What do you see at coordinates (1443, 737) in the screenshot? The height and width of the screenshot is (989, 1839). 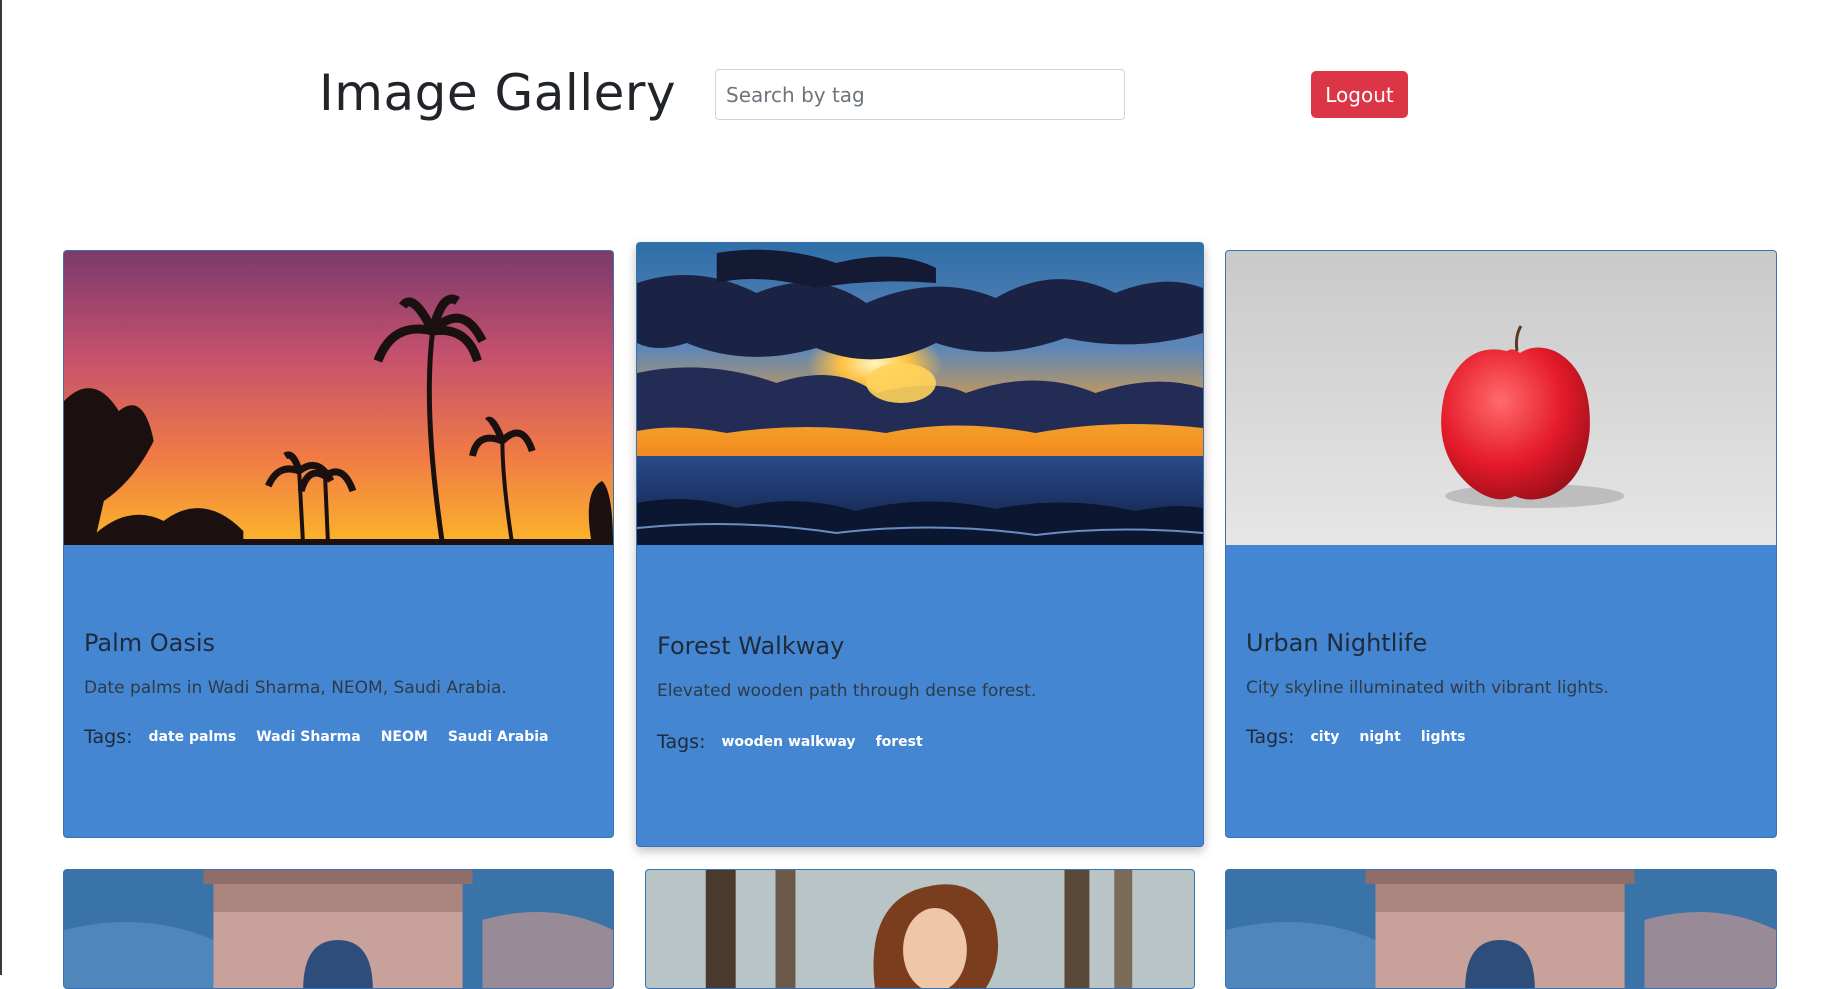 I see `tag: lights` at bounding box center [1443, 737].